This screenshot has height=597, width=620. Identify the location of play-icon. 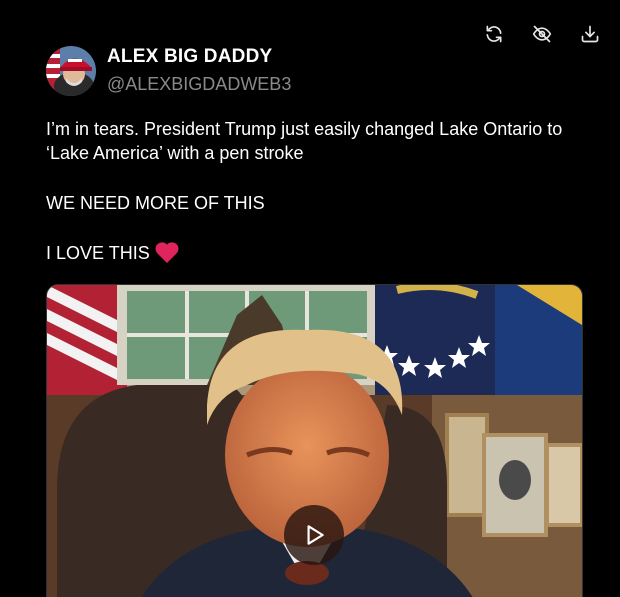
(315, 535).